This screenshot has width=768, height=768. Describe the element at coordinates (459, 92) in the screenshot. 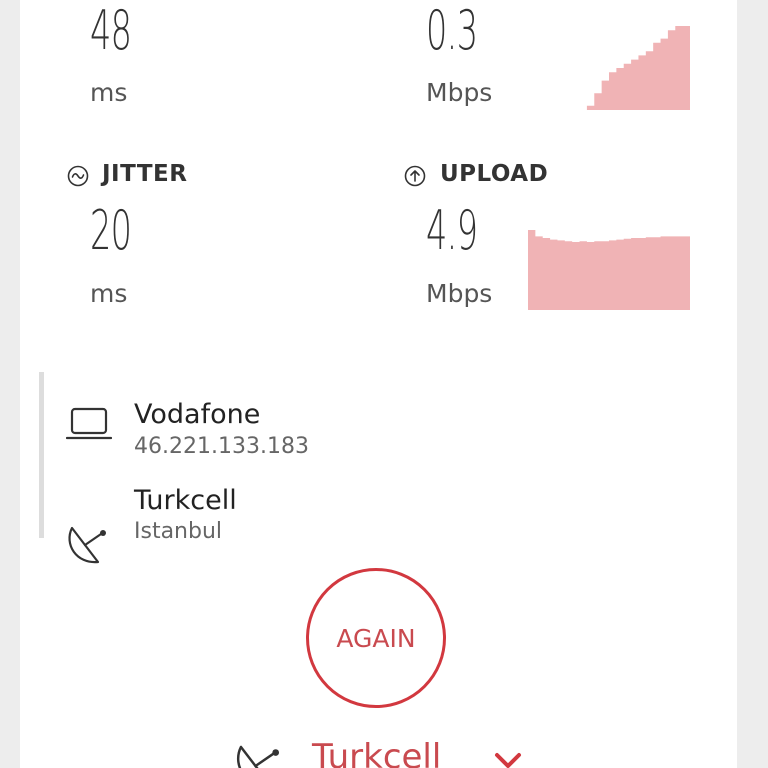

I see `download-unit: Mbps` at that location.